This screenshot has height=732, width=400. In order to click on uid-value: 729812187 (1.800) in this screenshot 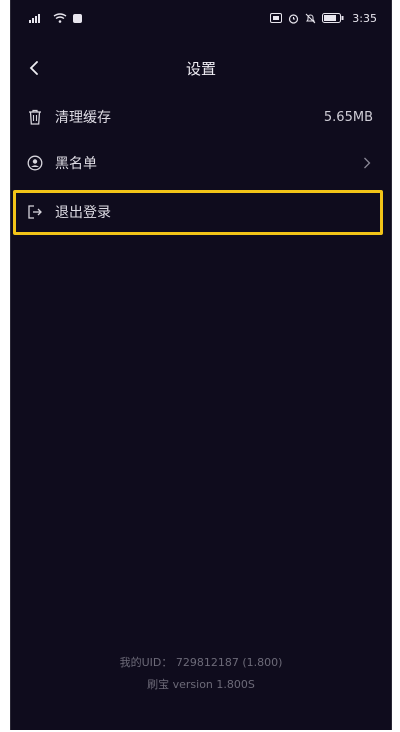, I will do `click(229, 662)`.